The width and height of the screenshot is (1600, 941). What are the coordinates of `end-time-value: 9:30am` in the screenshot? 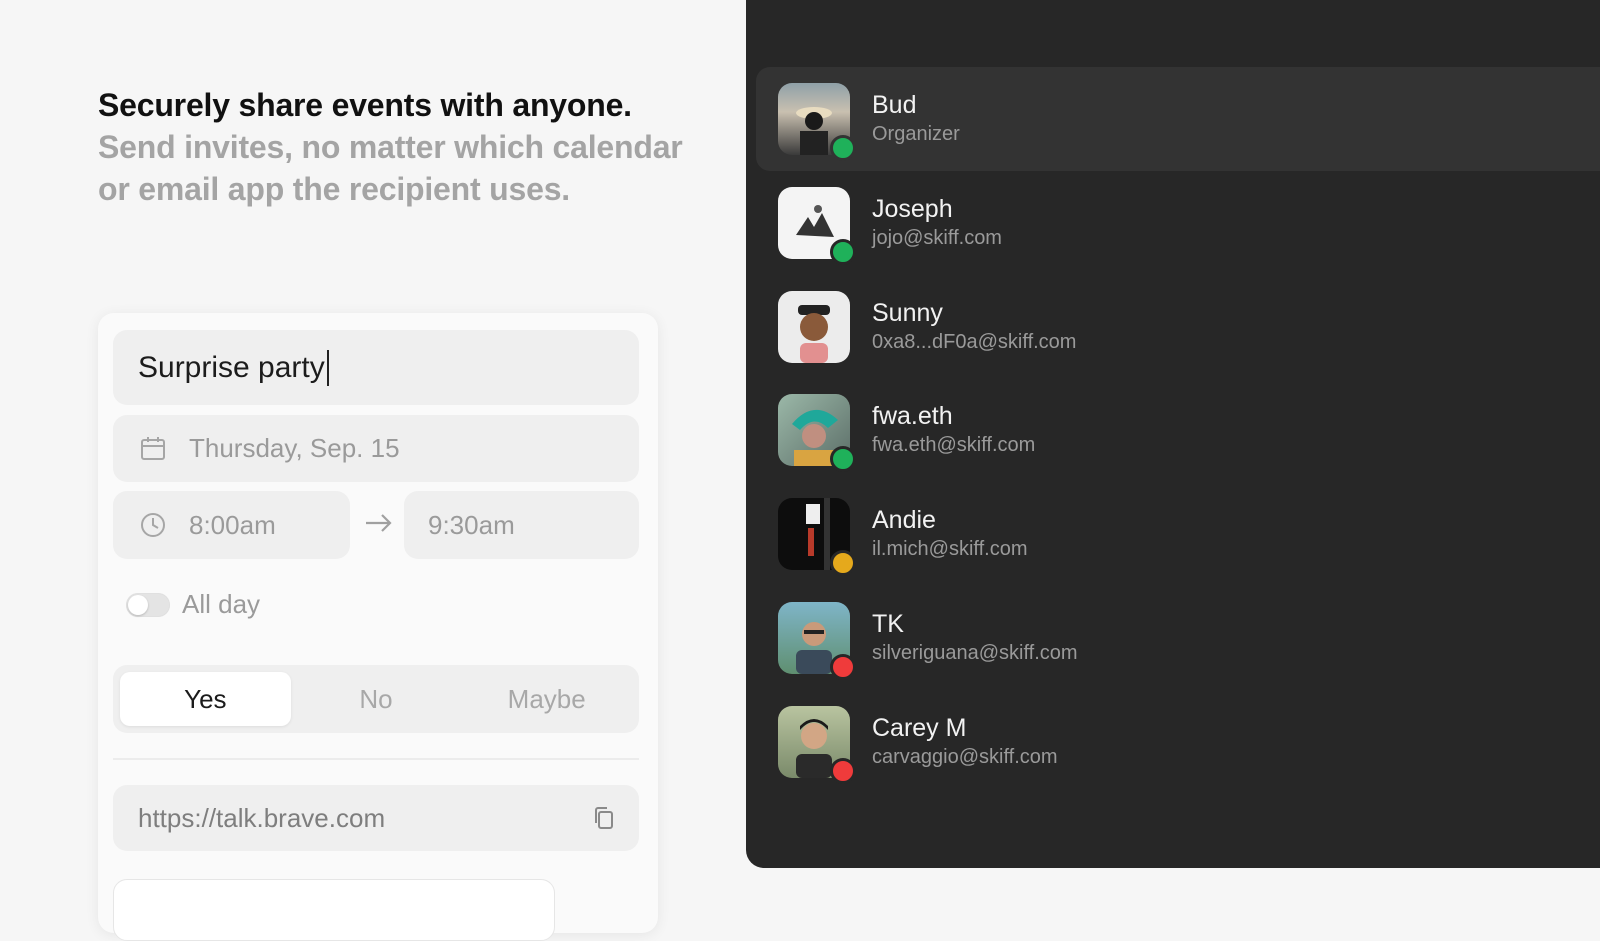 It's located at (471, 524).